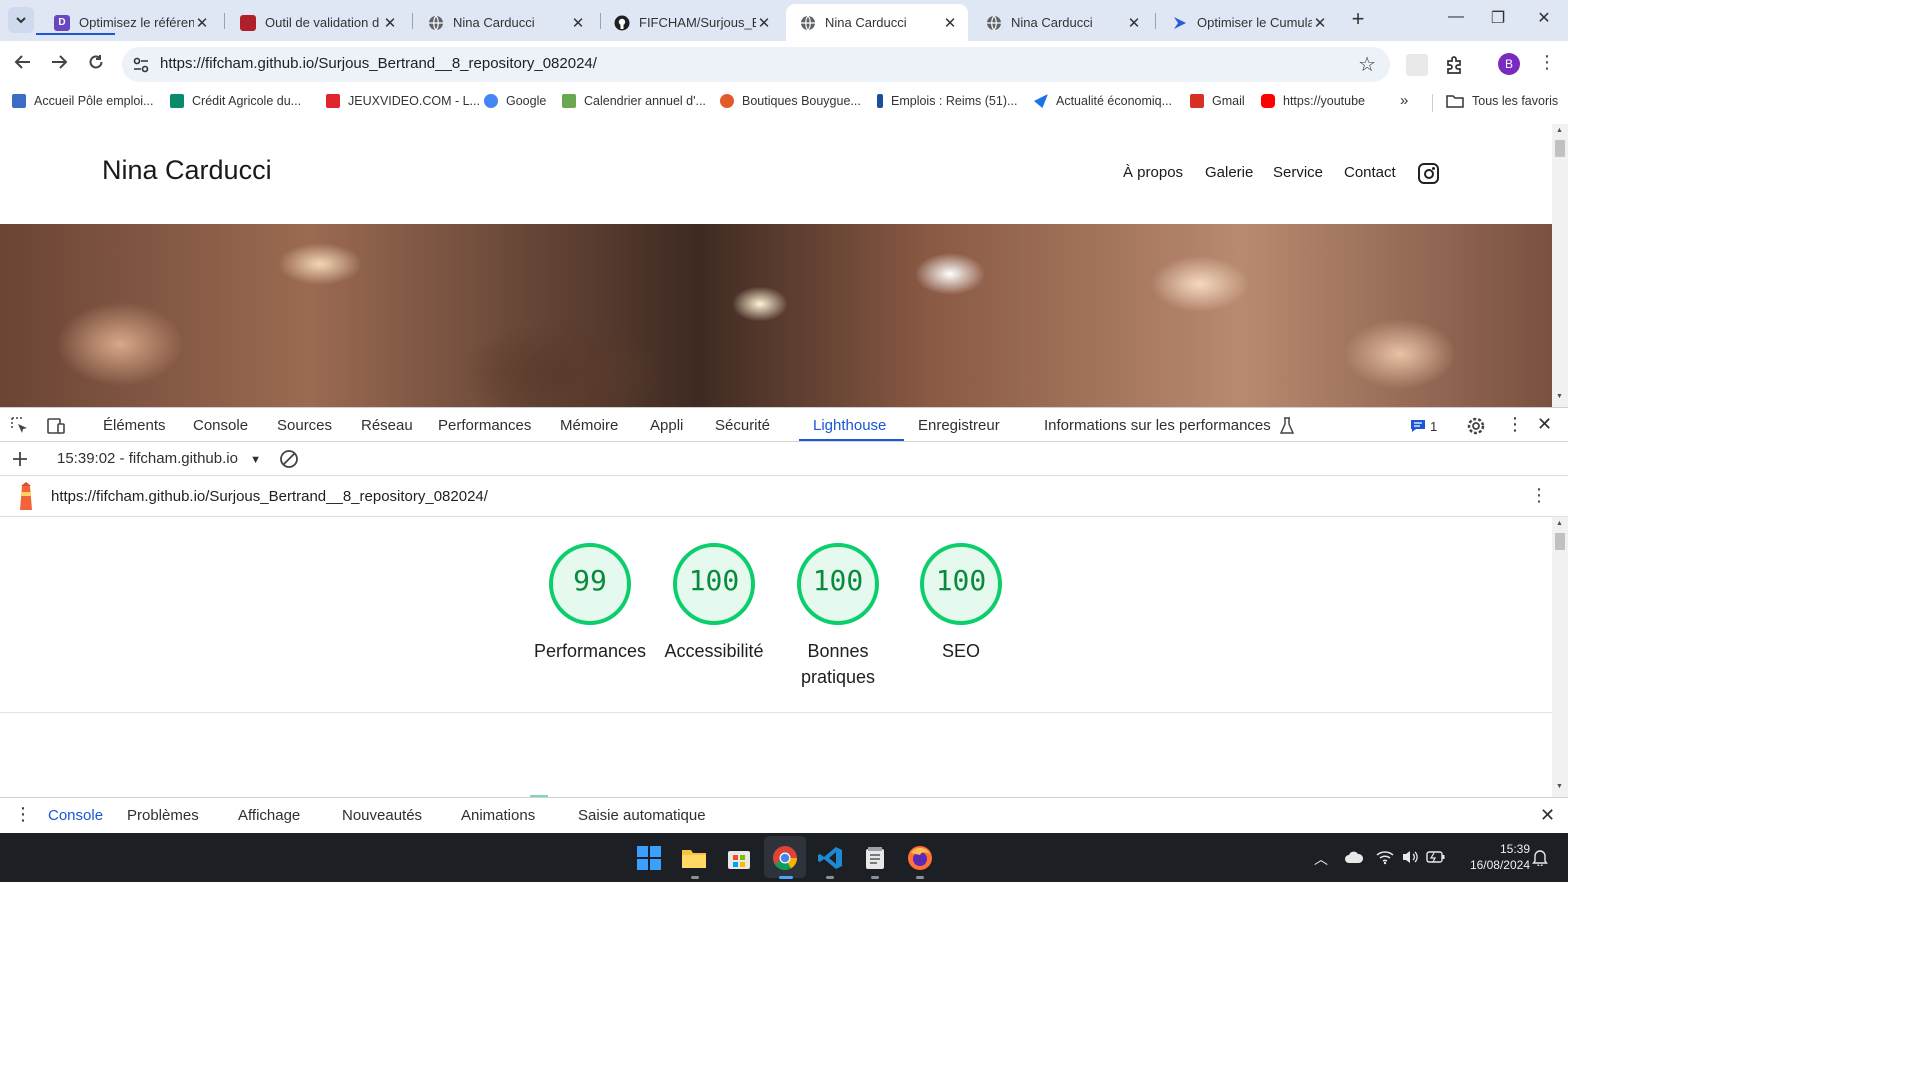 Image resolution: width=1920 pixels, height=1080 pixels. I want to click on file-explorer-icon, so click(694, 858).